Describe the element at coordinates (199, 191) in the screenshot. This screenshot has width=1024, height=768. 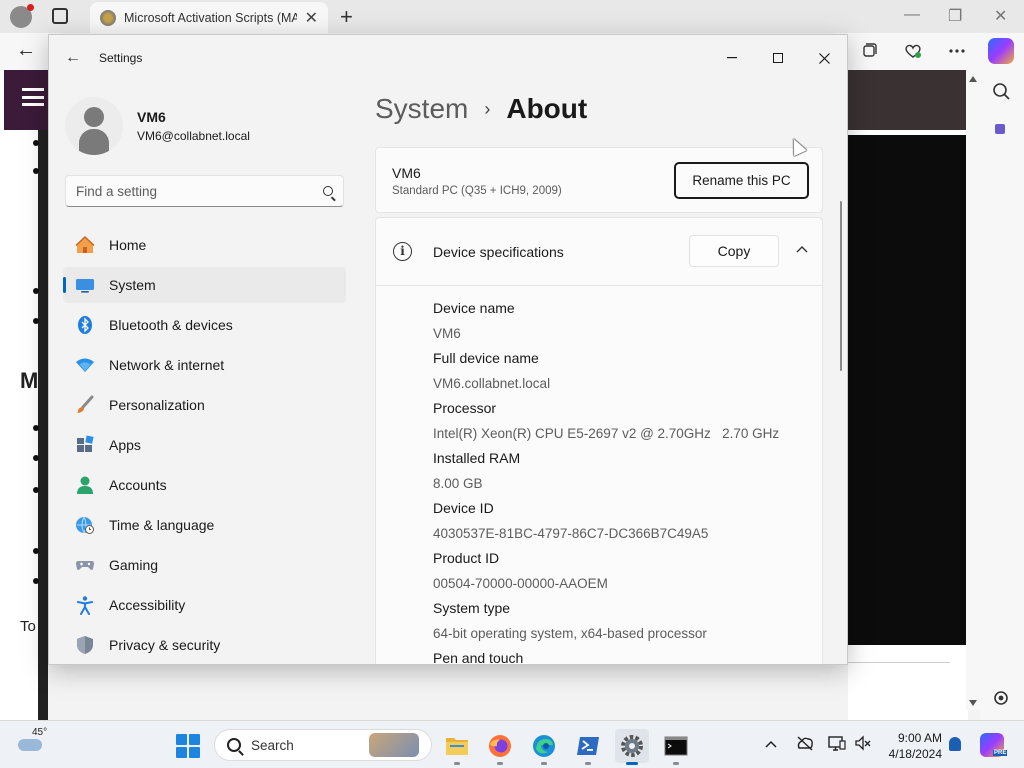
I see `settings-search-input` at that location.